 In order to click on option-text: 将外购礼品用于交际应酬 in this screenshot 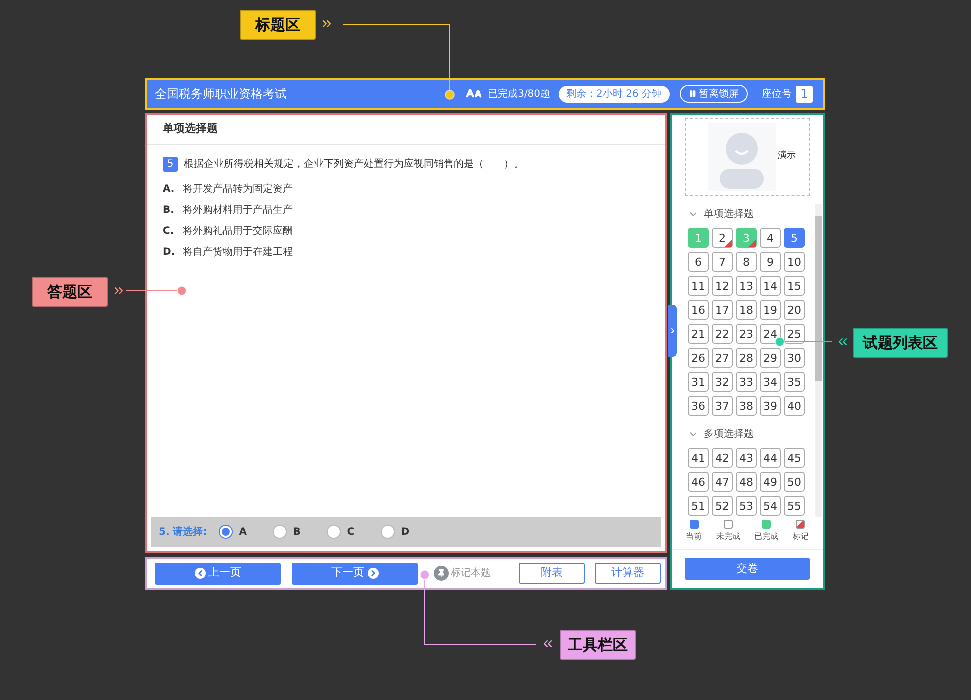, I will do `click(238, 231)`.